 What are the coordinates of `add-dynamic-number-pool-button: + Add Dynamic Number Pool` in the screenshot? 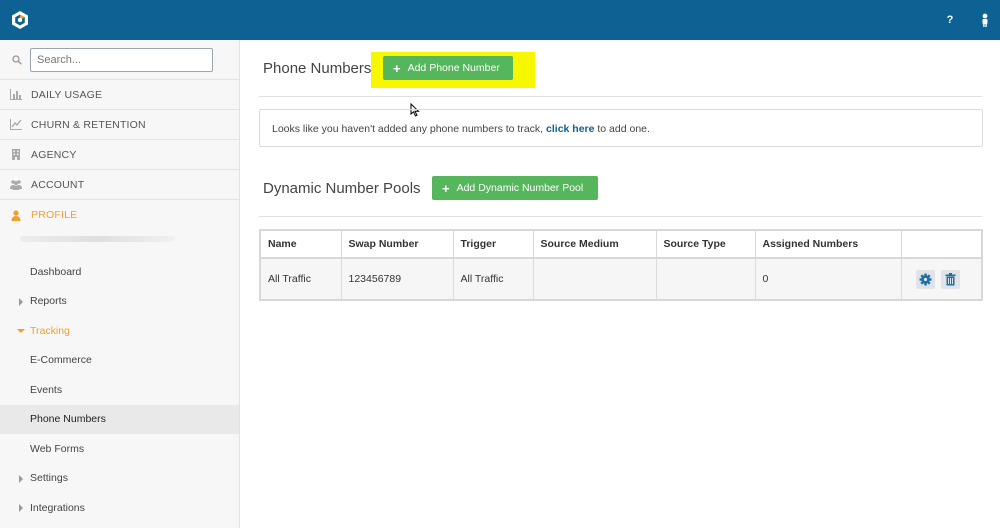 It's located at (515, 188).